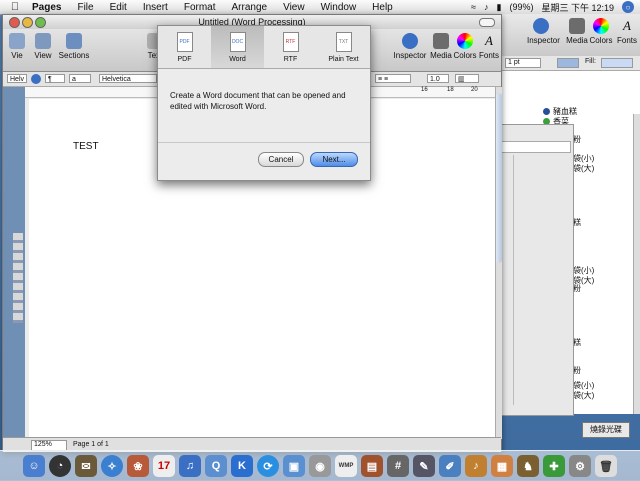 The width and height of the screenshot is (640, 481). I want to click on bg-fonts-button: A Fonts, so click(626, 31).